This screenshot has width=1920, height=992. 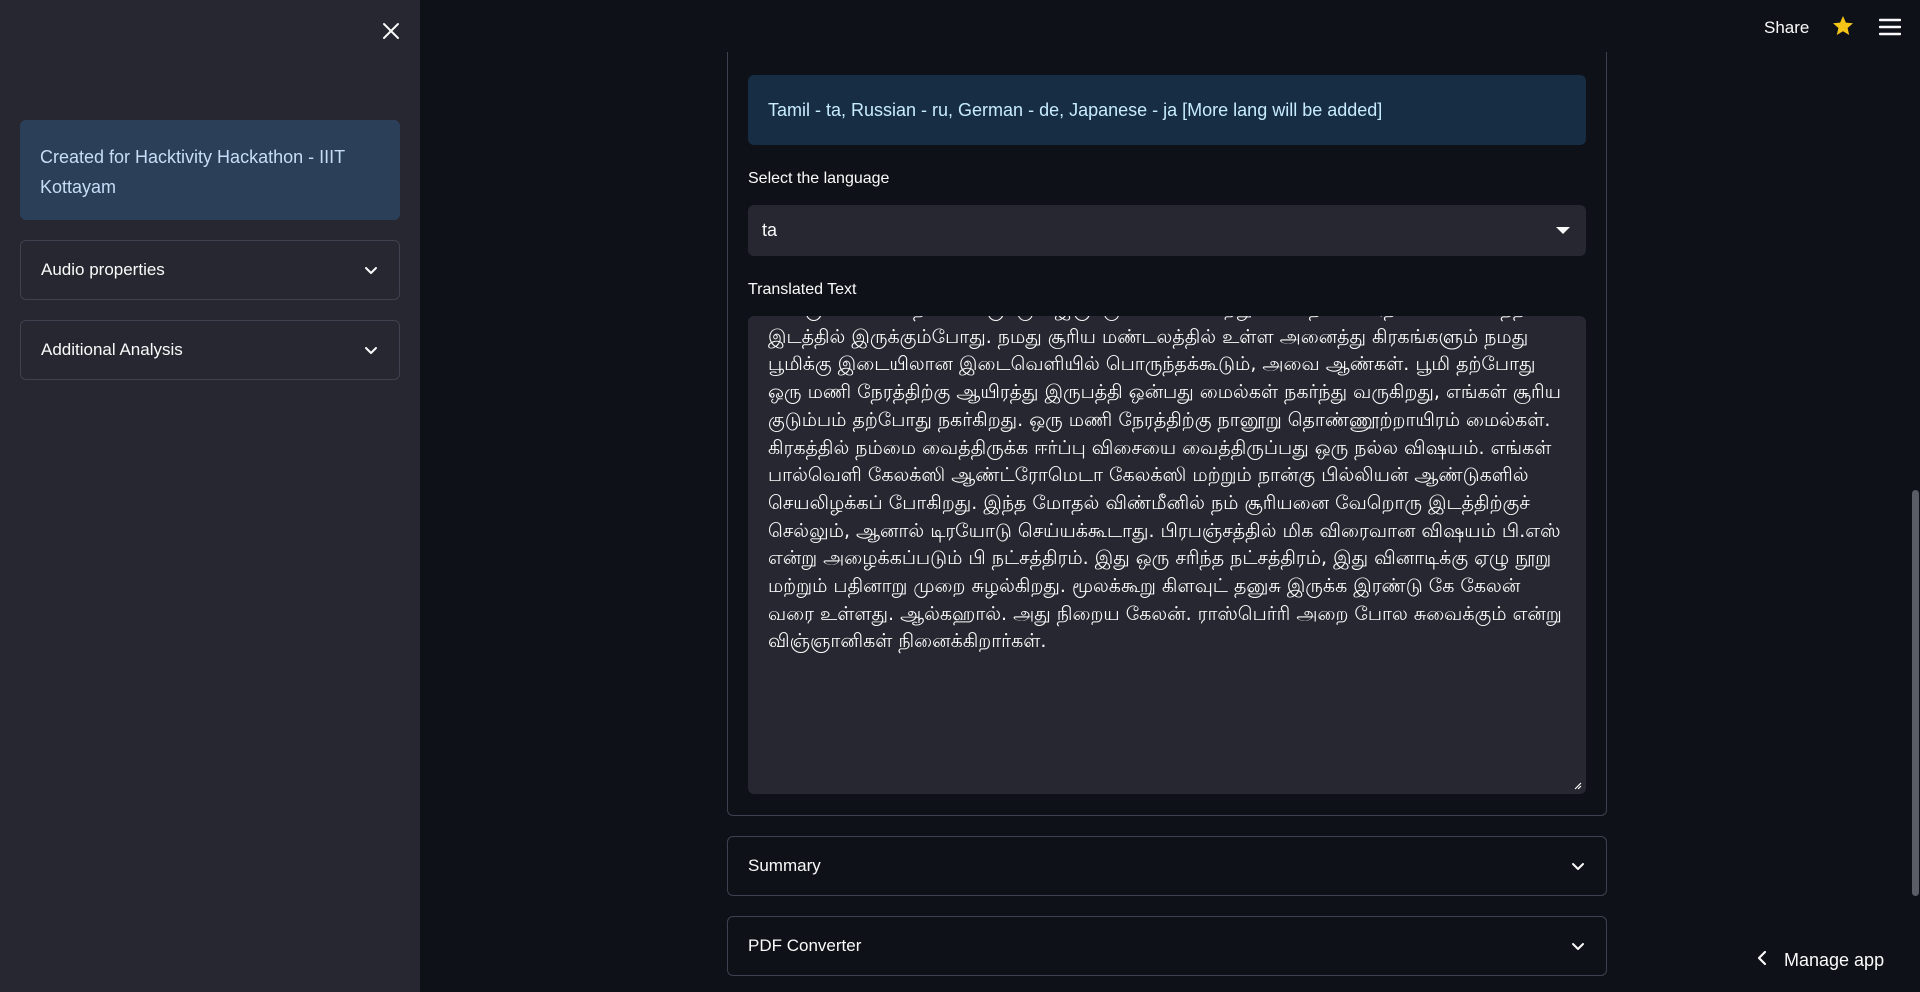 What do you see at coordinates (1167, 866) in the screenshot?
I see `expander-summary: Summary` at bounding box center [1167, 866].